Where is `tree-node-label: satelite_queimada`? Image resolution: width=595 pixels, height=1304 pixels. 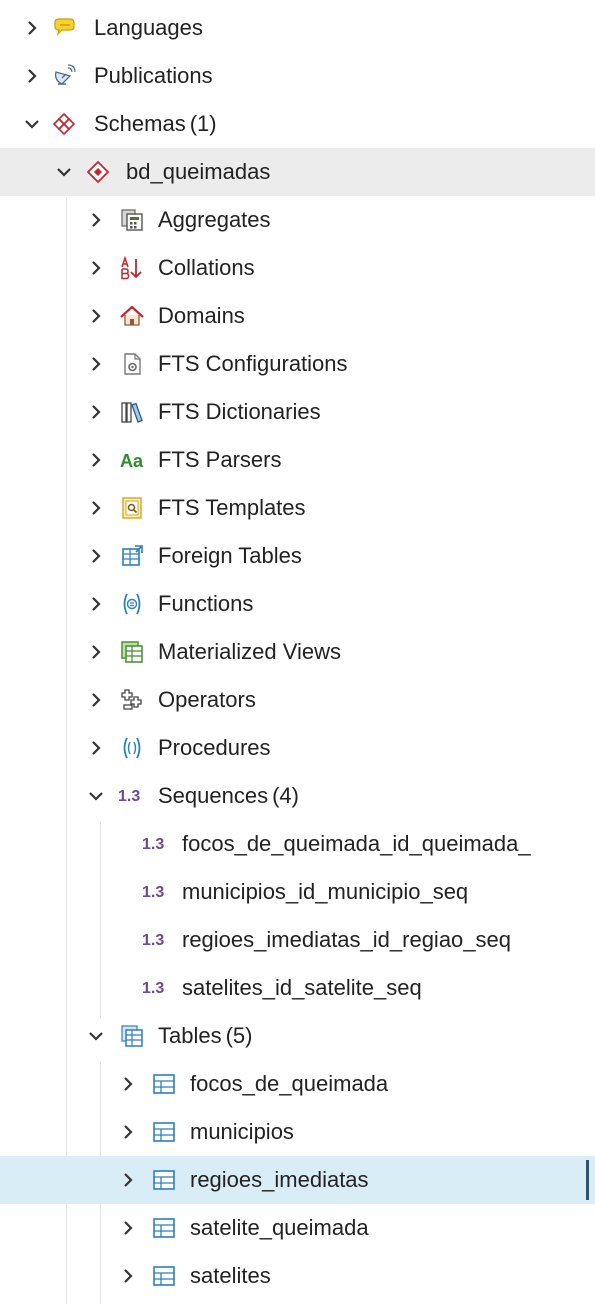
tree-node-label: satelite_queimada is located at coordinates (279, 1227).